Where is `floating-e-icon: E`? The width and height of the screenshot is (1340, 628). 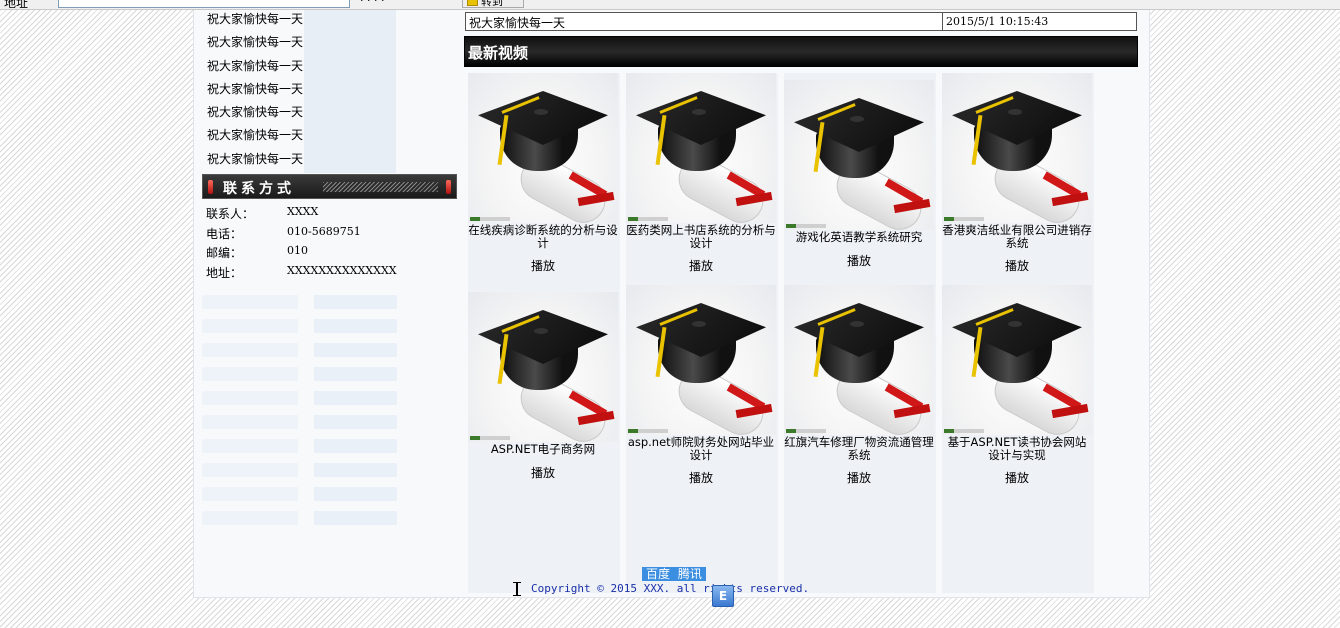
floating-e-icon: E is located at coordinates (723, 596).